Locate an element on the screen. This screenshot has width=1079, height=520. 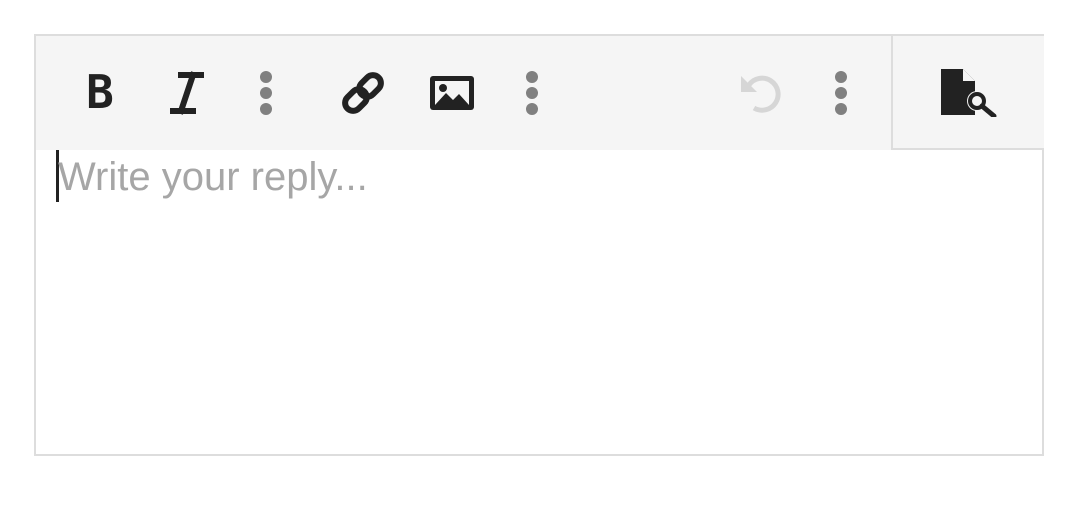
svg-text: B is located at coordinates (100, 93).